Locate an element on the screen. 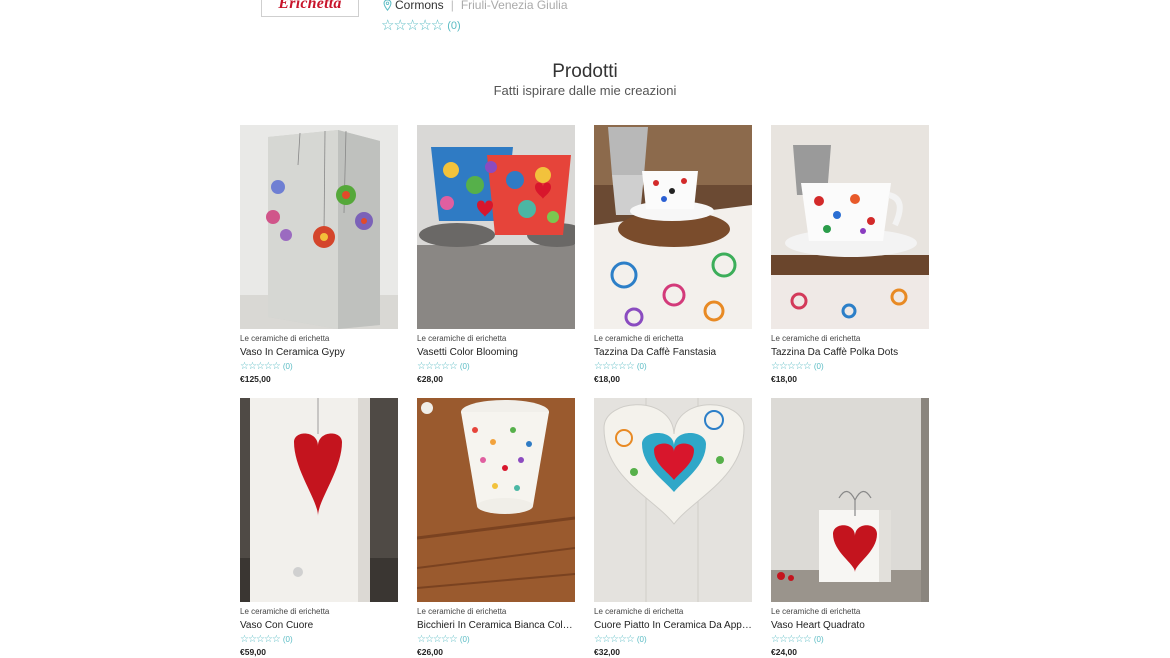 This screenshot has height=658, width=1170. product-image-white-cup-hearts is located at coordinates (496, 500).